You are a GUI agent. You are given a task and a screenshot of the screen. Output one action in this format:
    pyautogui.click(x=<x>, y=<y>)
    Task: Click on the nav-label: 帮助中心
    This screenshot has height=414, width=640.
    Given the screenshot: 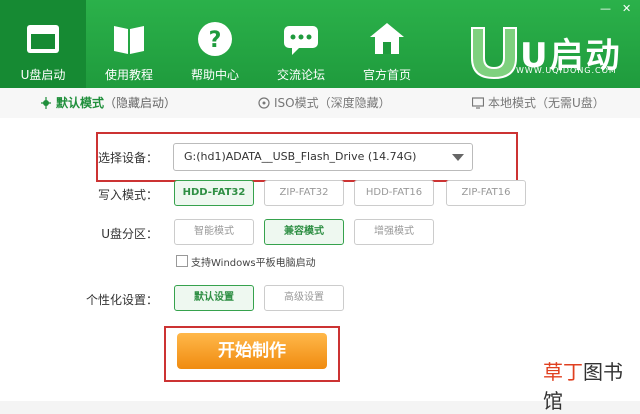 What is the action you would take?
    pyautogui.click(x=214, y=75)
    